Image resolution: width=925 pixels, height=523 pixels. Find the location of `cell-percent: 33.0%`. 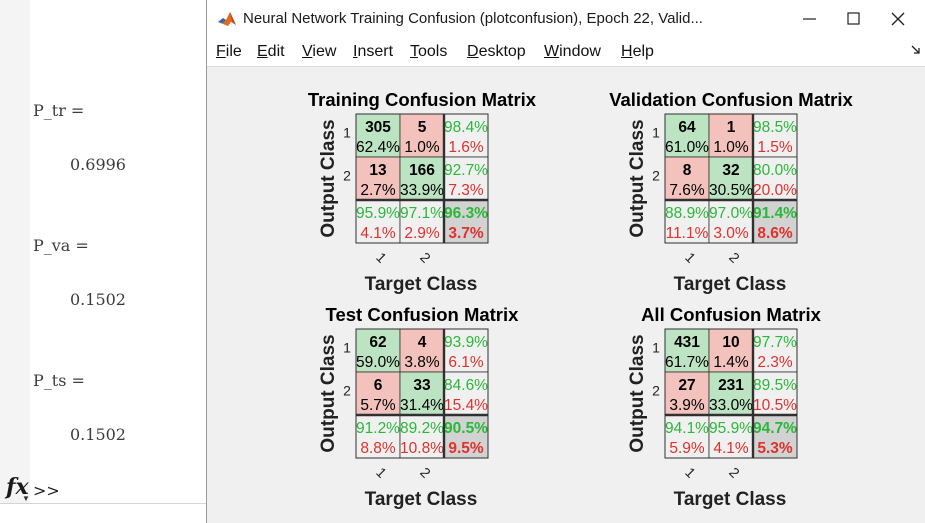

cell-percent: 33.0% is located at coordinates (731, 405).